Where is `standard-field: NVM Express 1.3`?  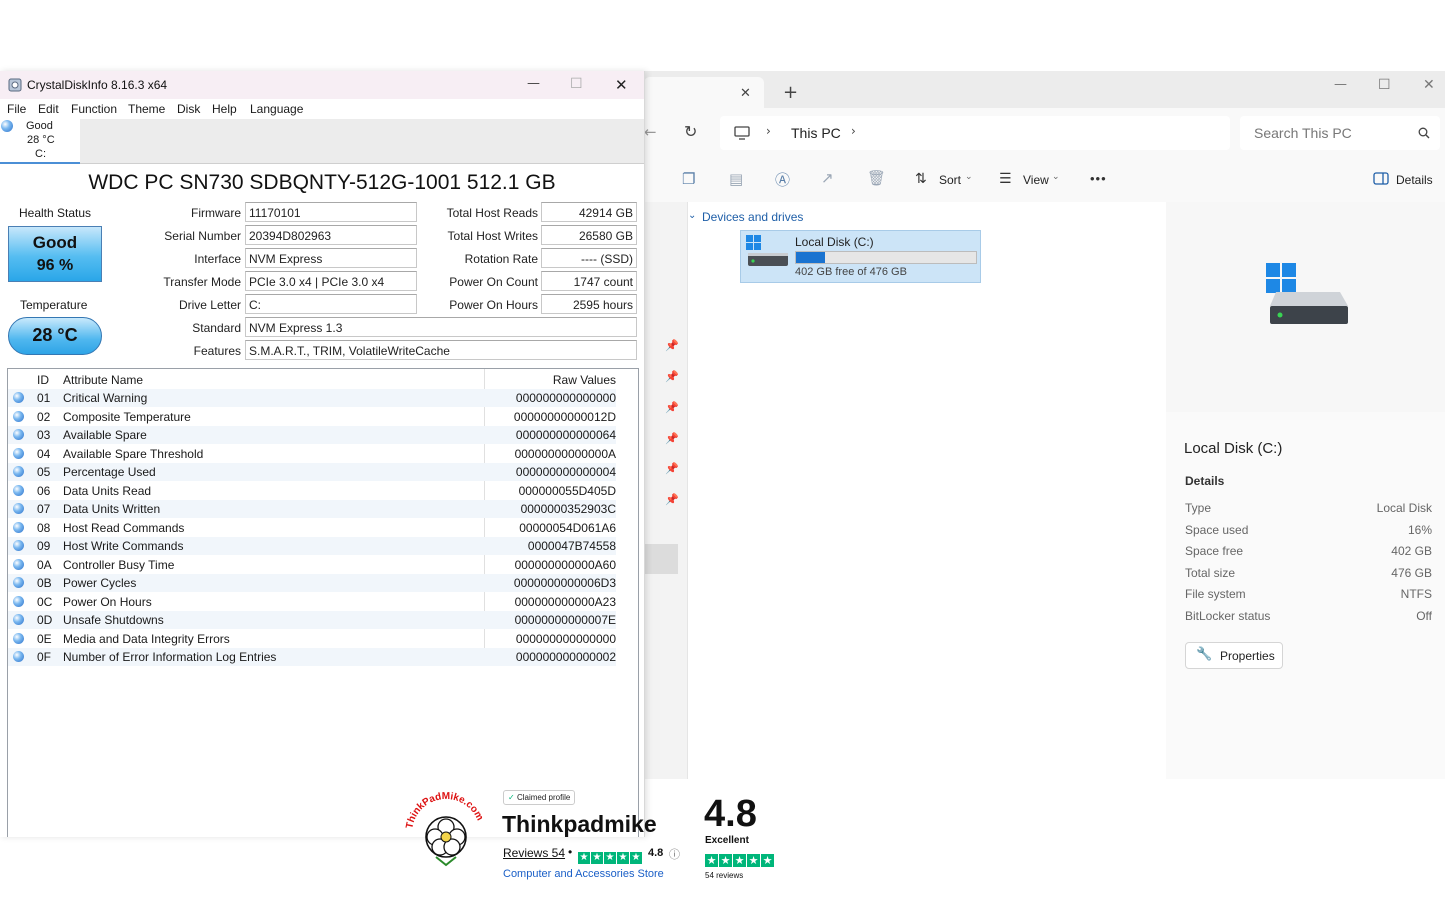
standard-field: NVM Express 1.3 is located at coordinates (441, 327).